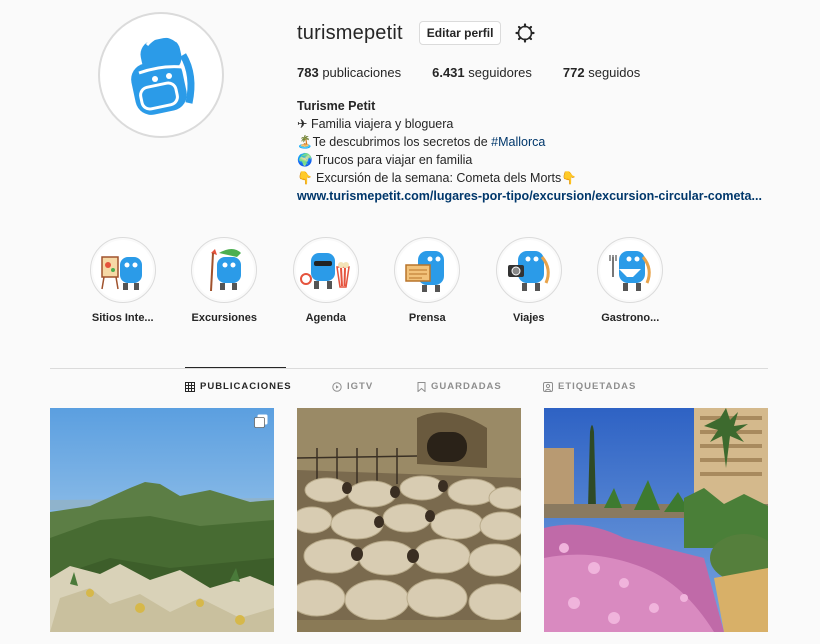  Describe the element at coordinates (246, 386) in the screenshot. I see `tab-label: PUBLICACIONES` at that location.